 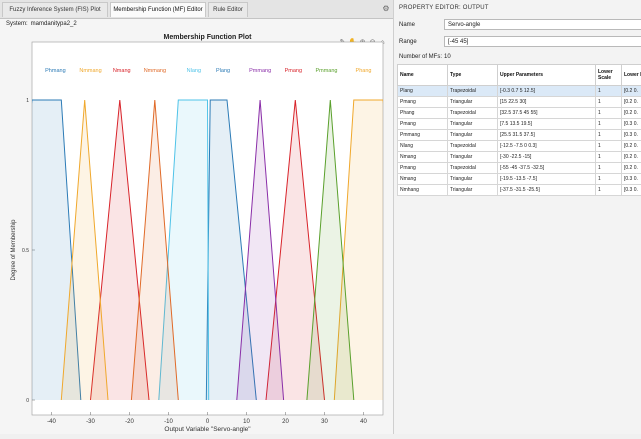 What do you see at coordinates (324, 422) in the screenshot?
I see `x-tick-label: 30` at bounding box center [324, 422].